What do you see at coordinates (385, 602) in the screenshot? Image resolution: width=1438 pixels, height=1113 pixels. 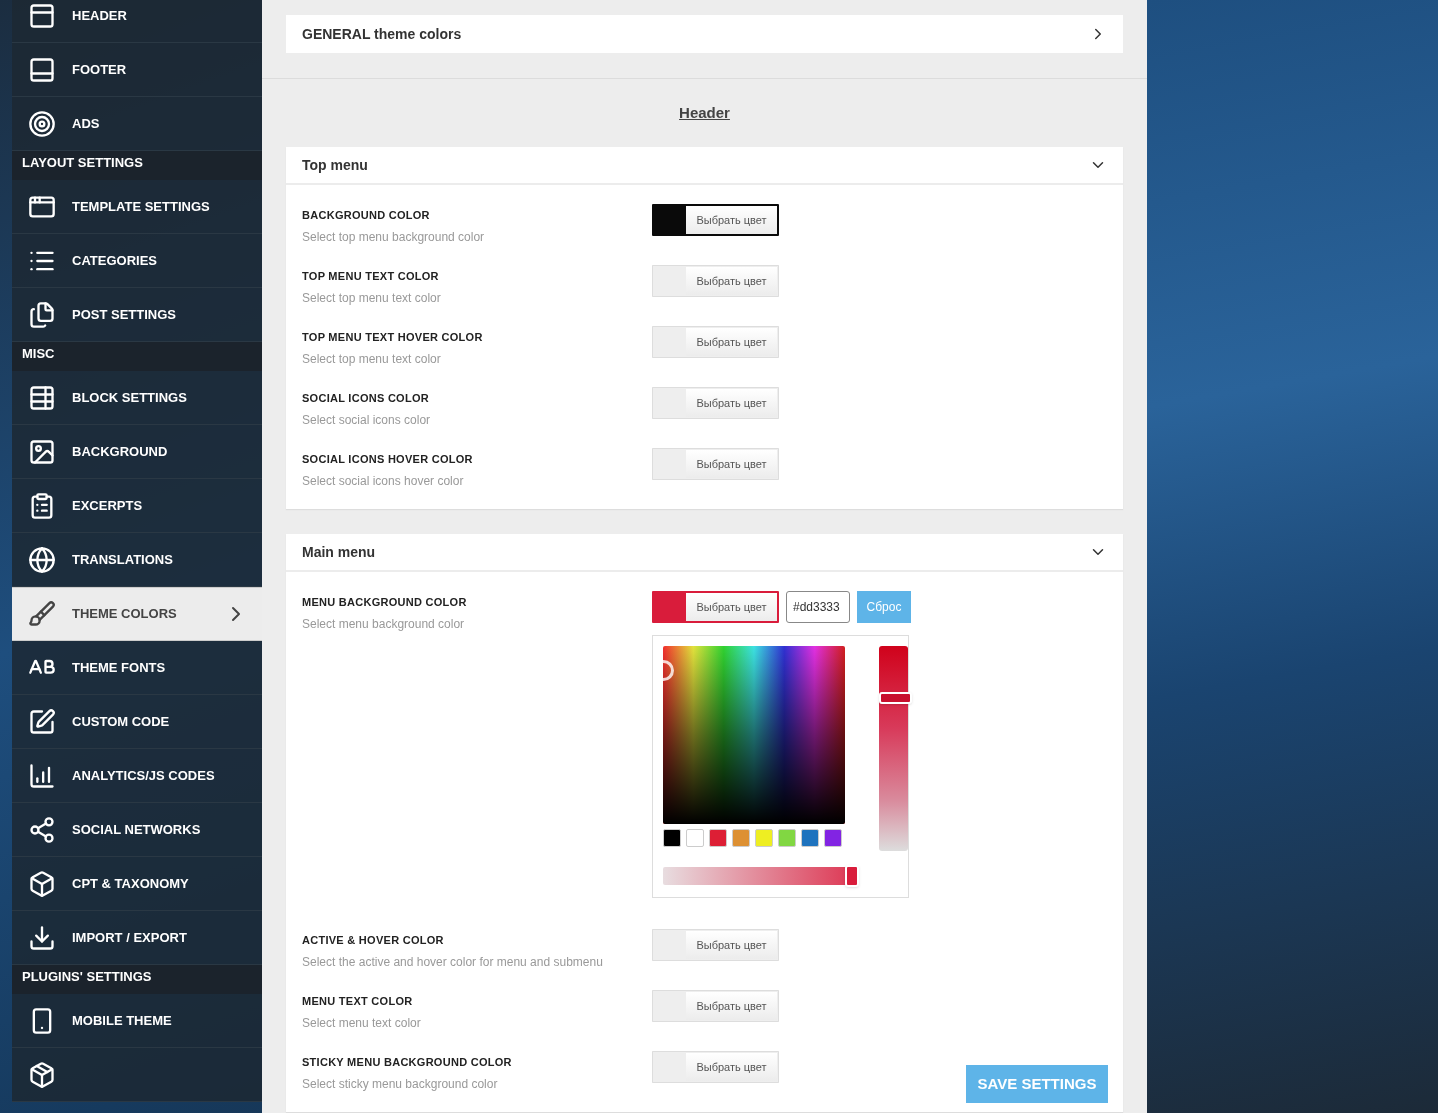 I see `setting-label: MENU BACKGROUND COLOR` at bounding box center [385, 602].